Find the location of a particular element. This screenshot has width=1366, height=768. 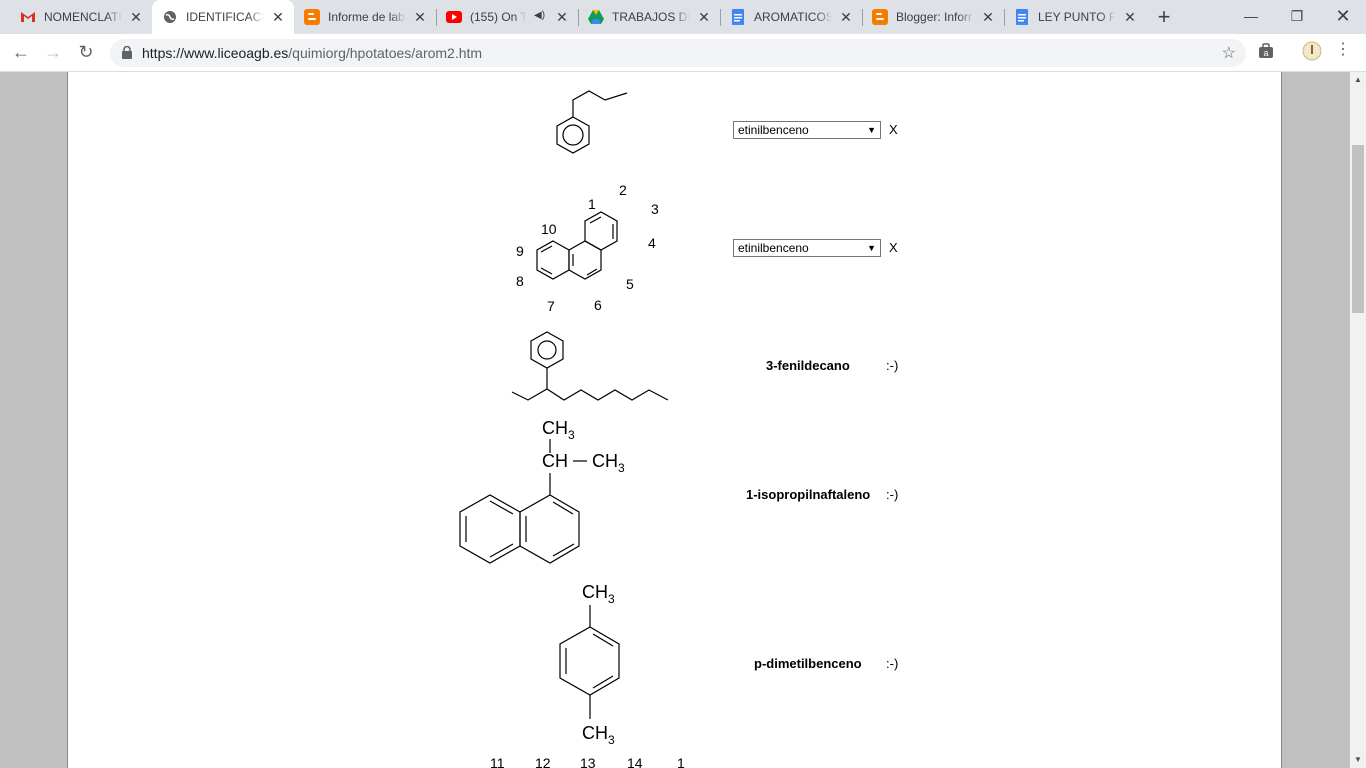

tab-informe-lab: Informe de lab ✕ is located at coordinates (365, 17).